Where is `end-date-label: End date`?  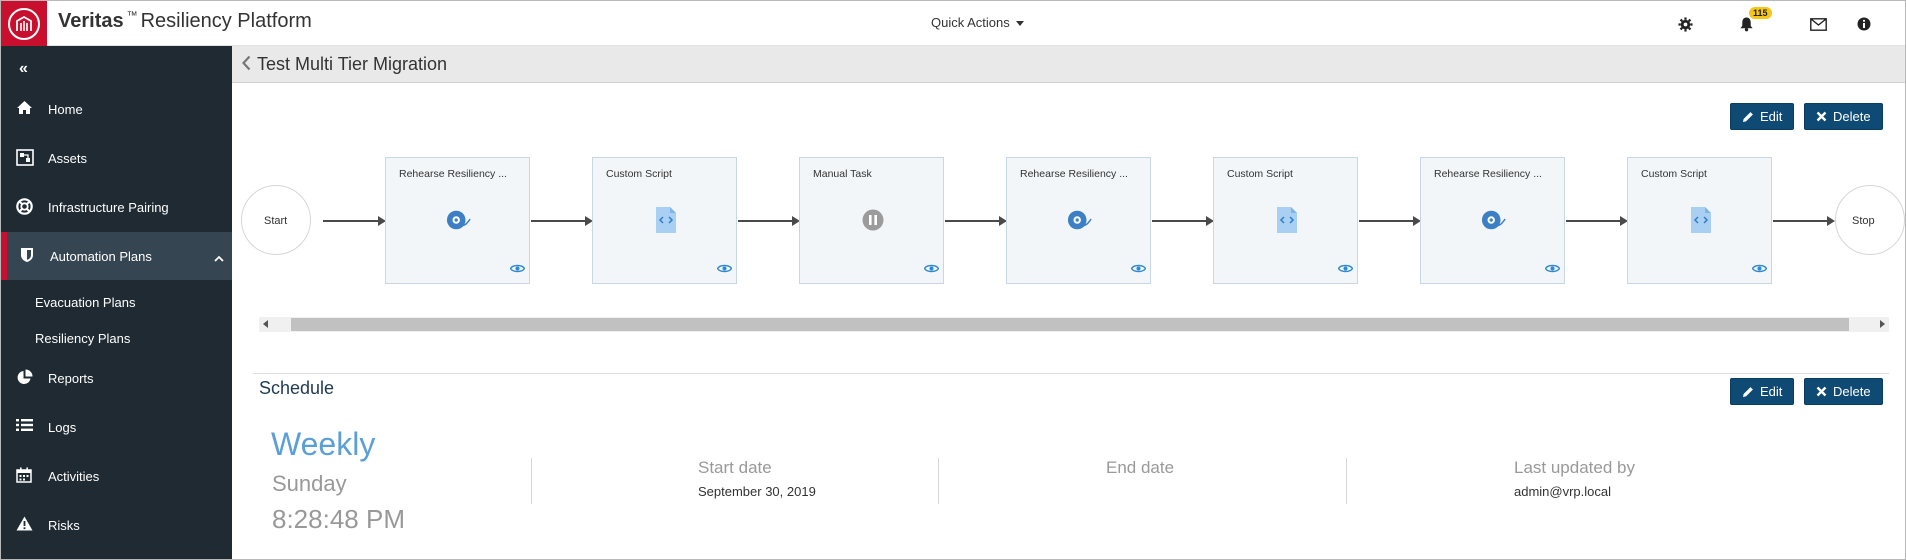 end-date-label: End date is located at coordinates (1140, 467).